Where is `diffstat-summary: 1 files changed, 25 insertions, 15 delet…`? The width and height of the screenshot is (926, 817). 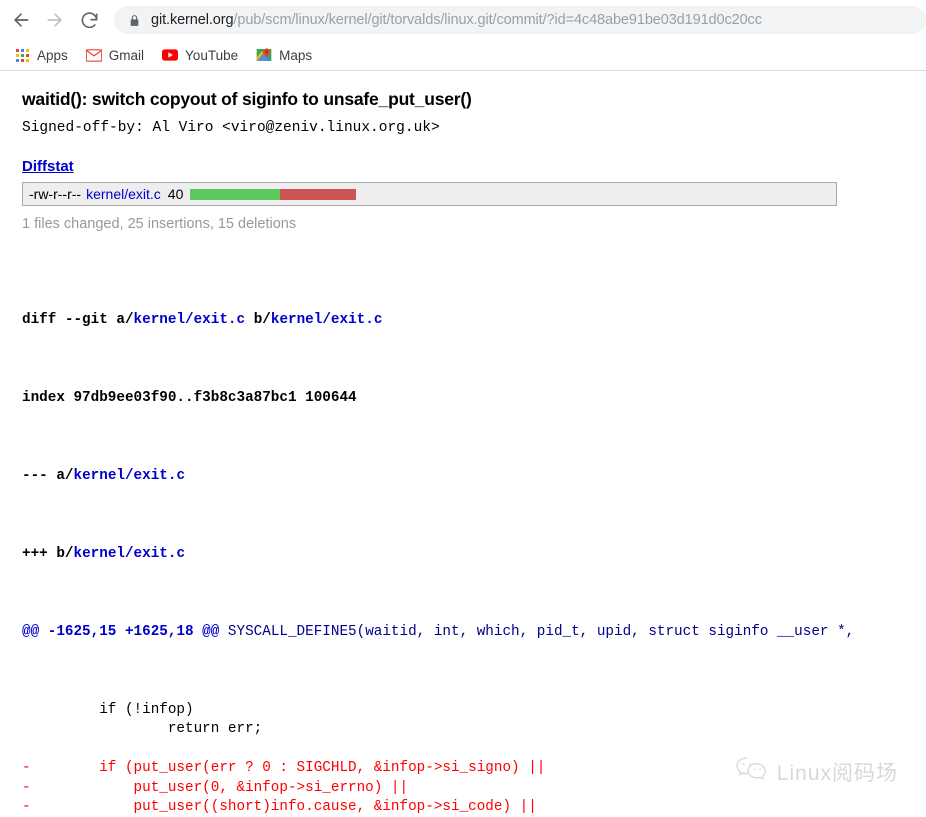 diffstat-summary: 1 files changed, 25 insertions, 15 delet… is located at coordinates (159, 224).